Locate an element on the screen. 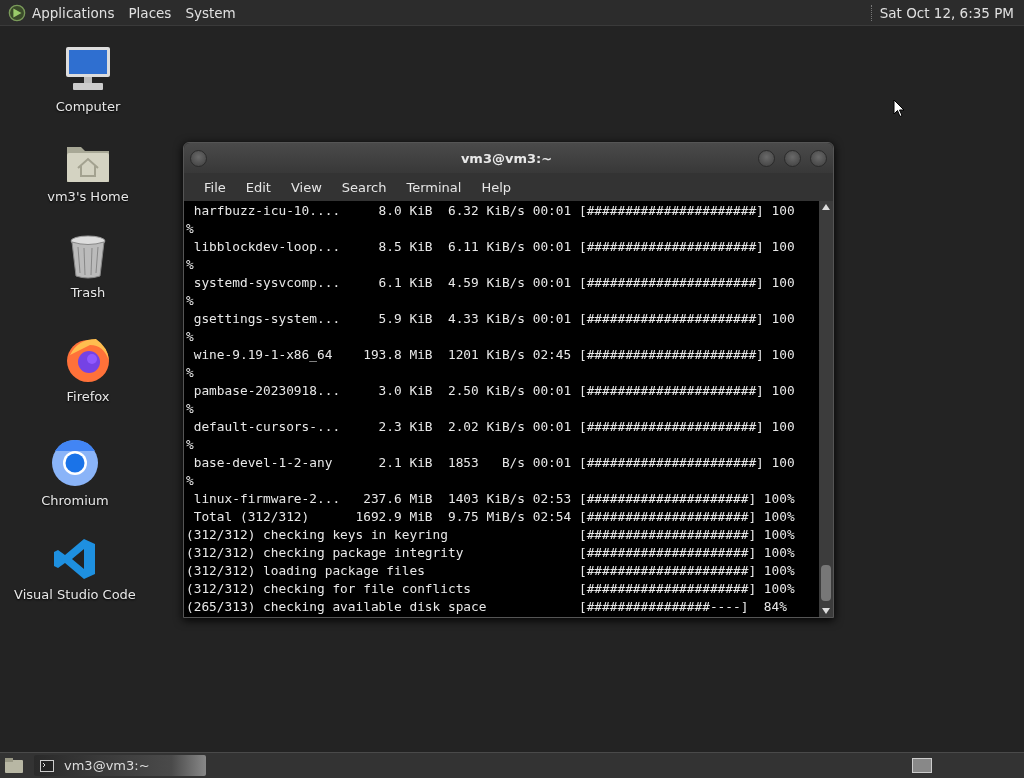  minimize-button is located at coordinates (766, 158).